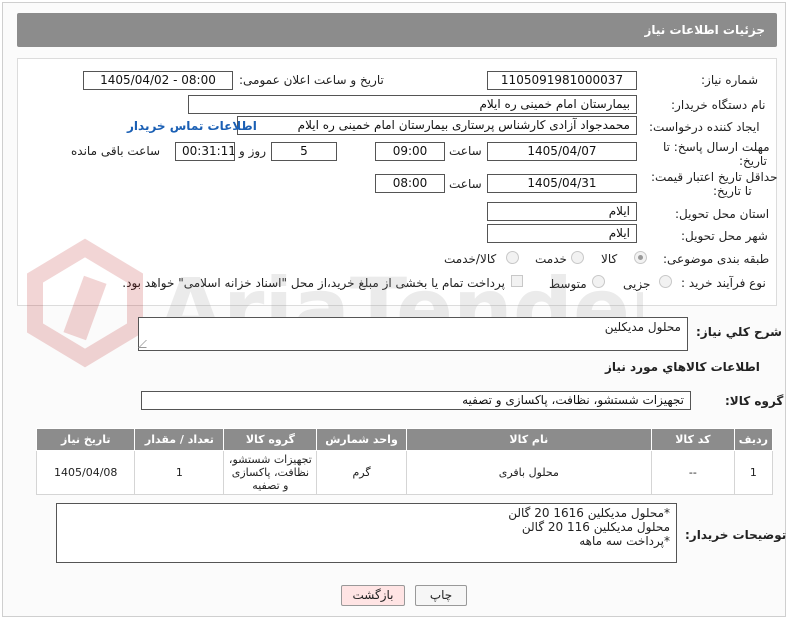 This screenshot has width=788, height=619. What do you see at coordinates (595, 527) in the screenshot?
I see `buyer-notes-line-2: محلول مدیکلین 116 20 گالن` at bounding box center [595, 527].